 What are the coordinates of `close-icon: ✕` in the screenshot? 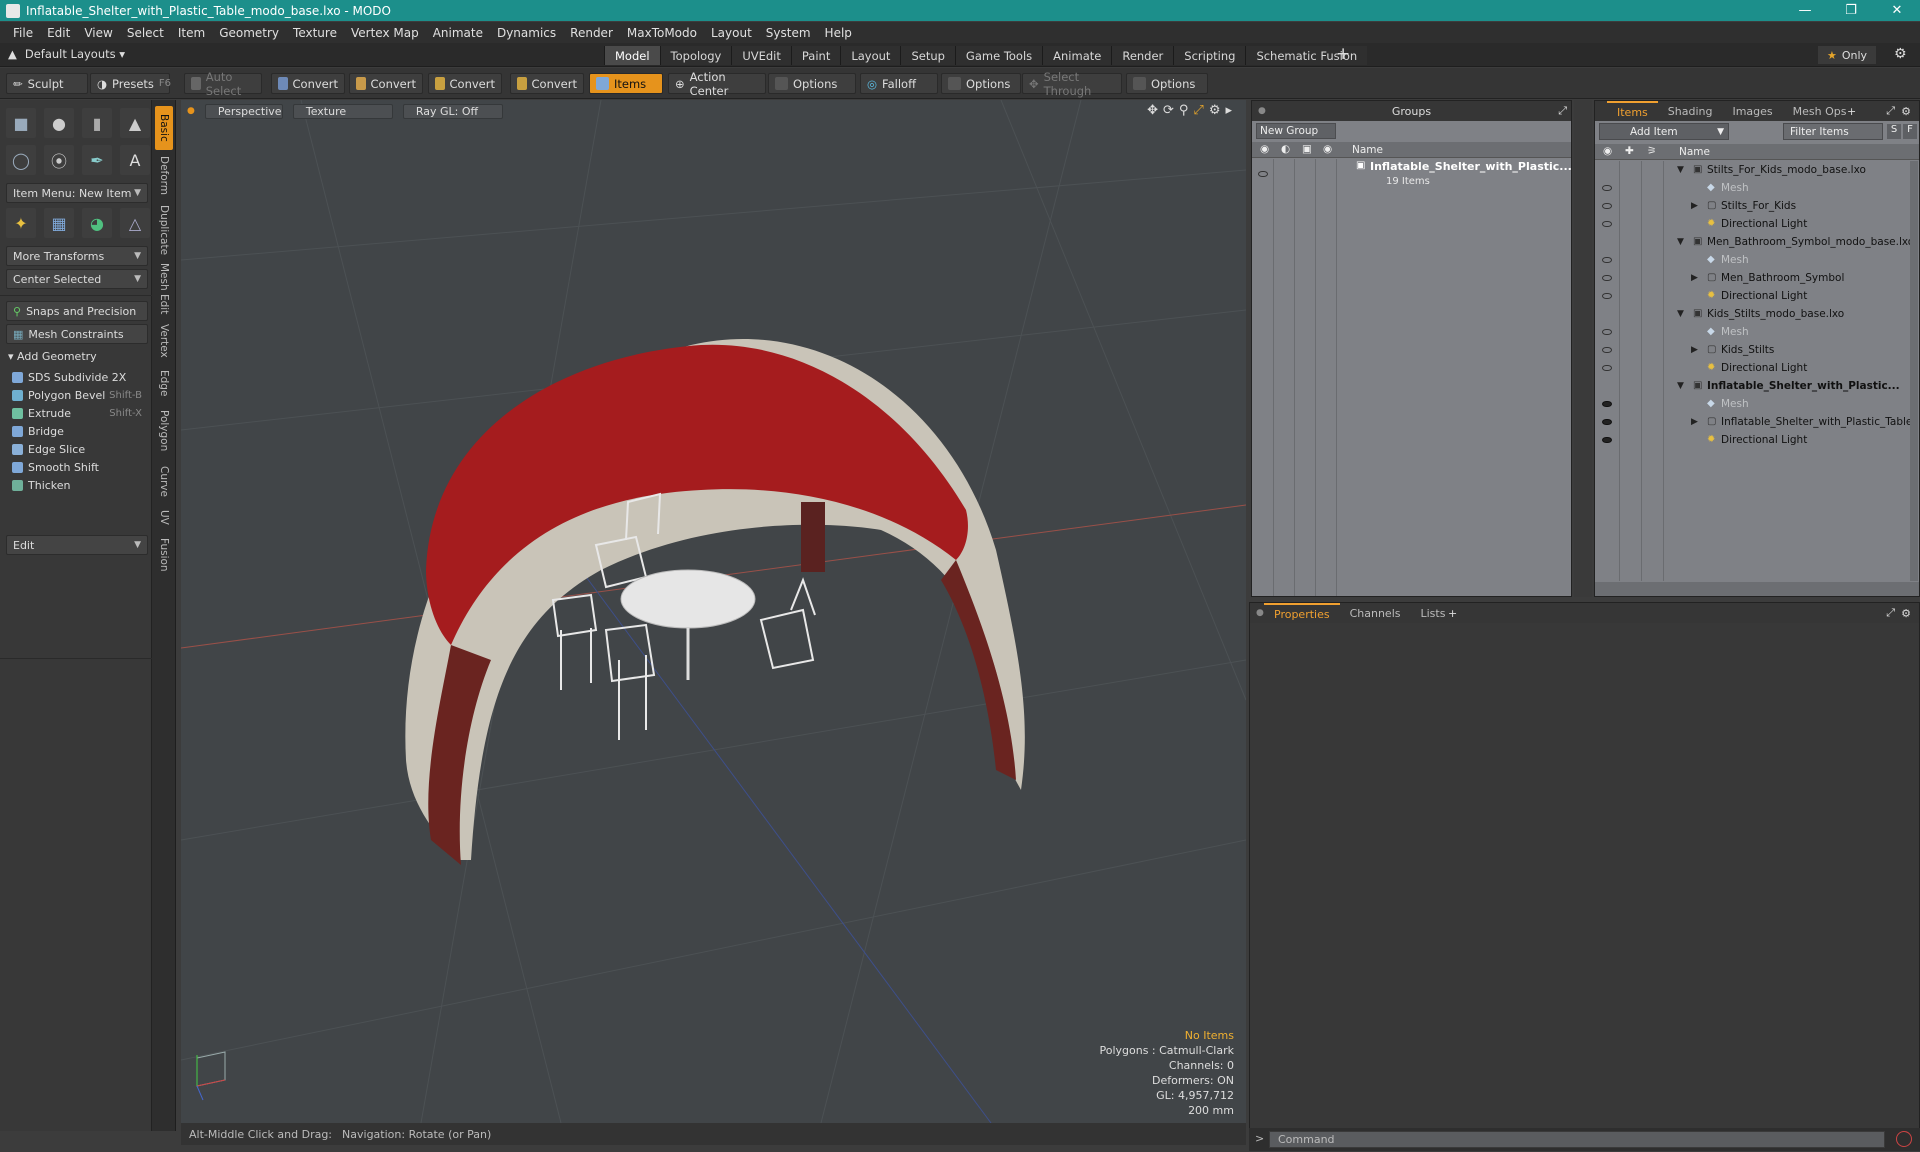 It's located at (1897, 10).